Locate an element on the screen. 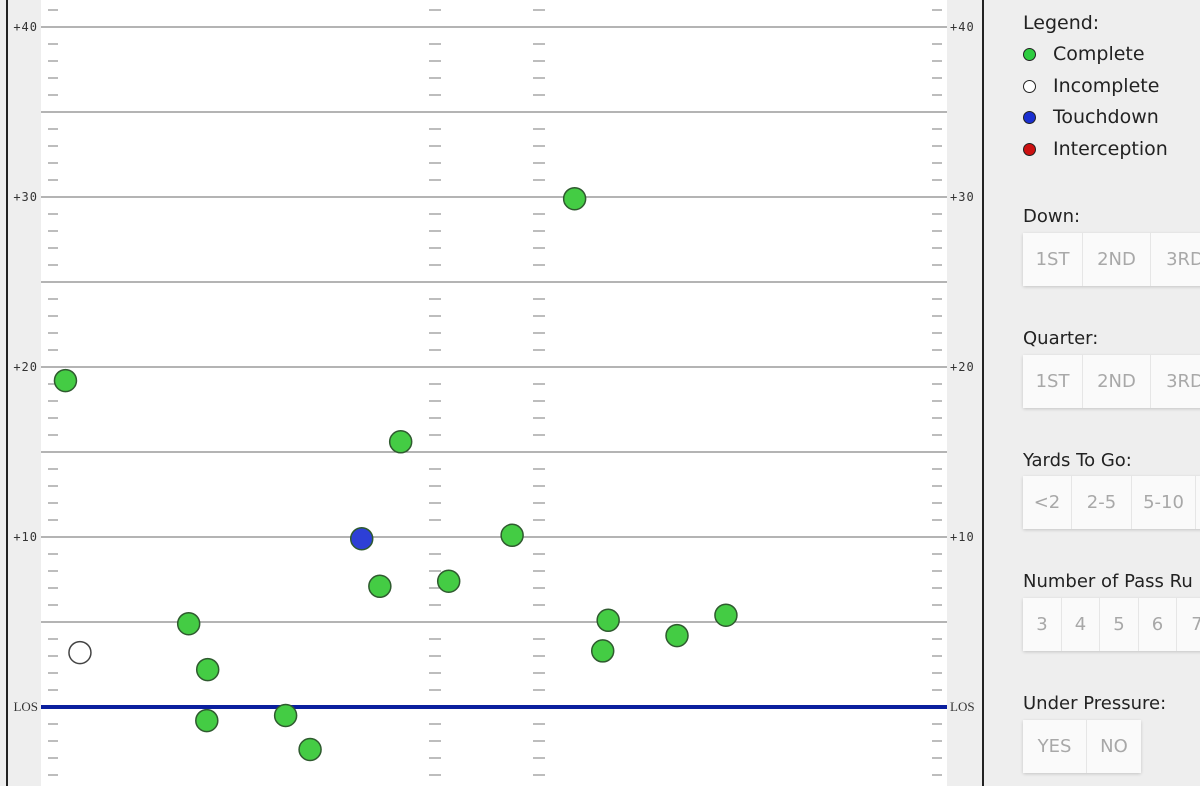 This screenshot has width=1200, height=786. legend-label: Touchdown is located at coordinates (1106, 117).